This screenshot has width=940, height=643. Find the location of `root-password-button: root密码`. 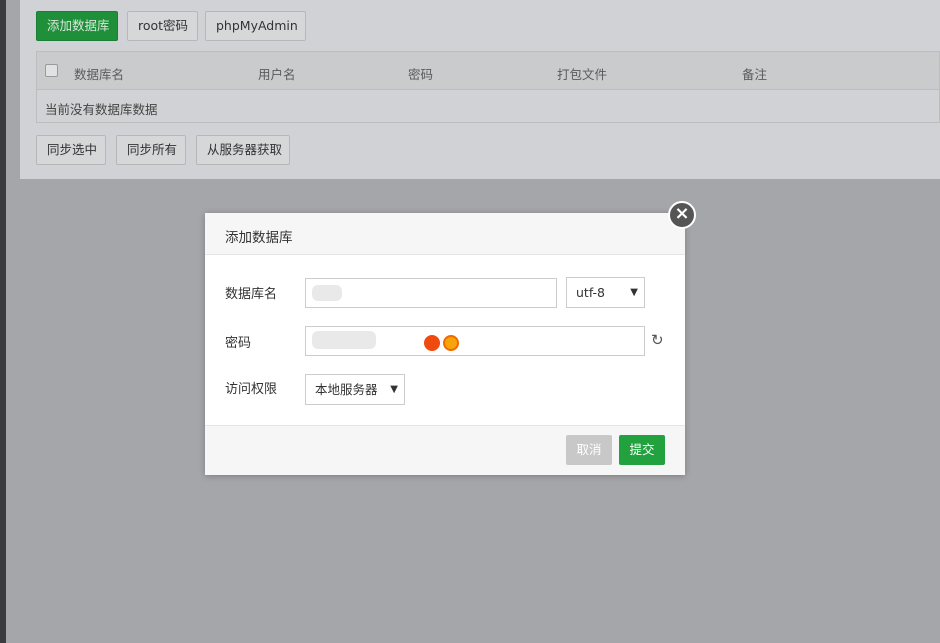

root-password-button: root密码 is located at coordinates (162, 26).